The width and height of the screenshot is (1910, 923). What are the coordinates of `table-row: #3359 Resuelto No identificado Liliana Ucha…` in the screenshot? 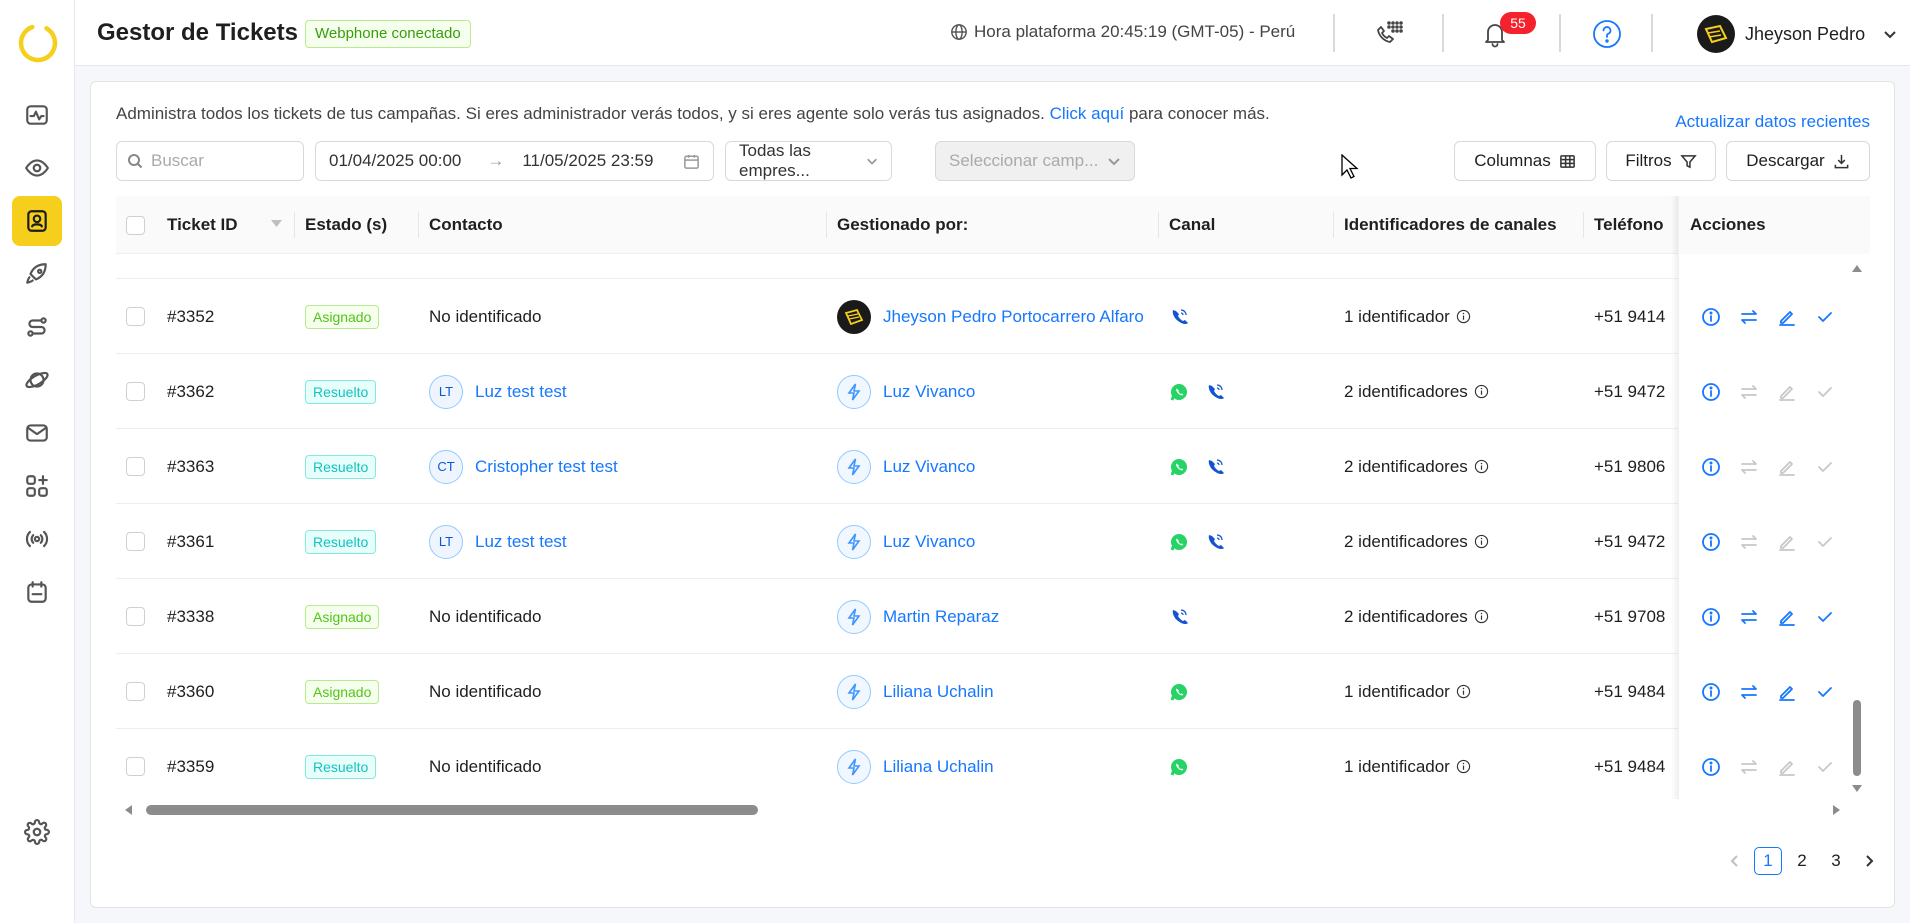 It's located at (993, 764).